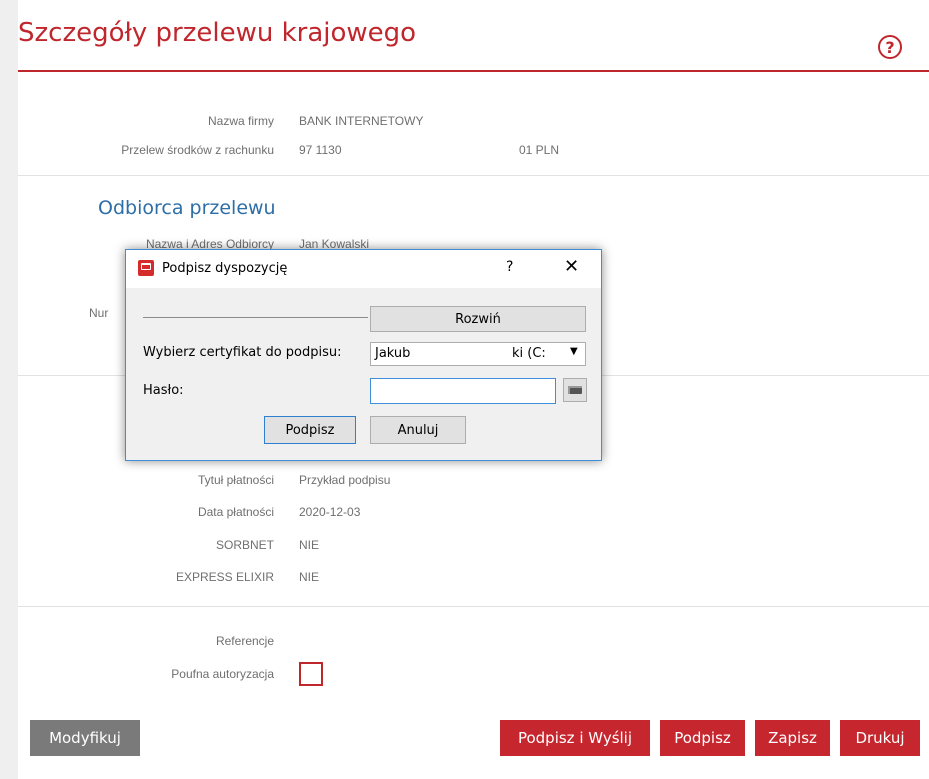  What do you see at coordinates (255, 317) in the screenshot?
I see `dialog-separator` at bounding box center [255, 317].